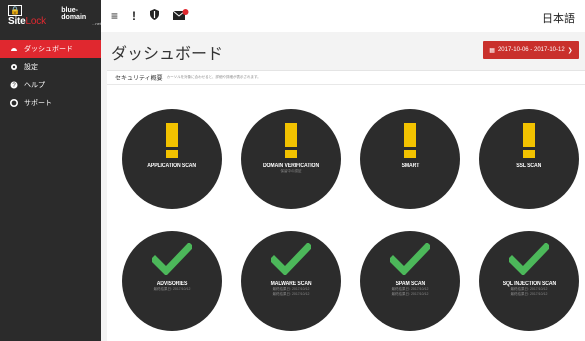 This screenshot has width=585, height=341. I want to click on panel-heading: セキュリティ概要 カーソルを対象に合わせると、詳細や詳細が表示されます。, so click(346, 78).